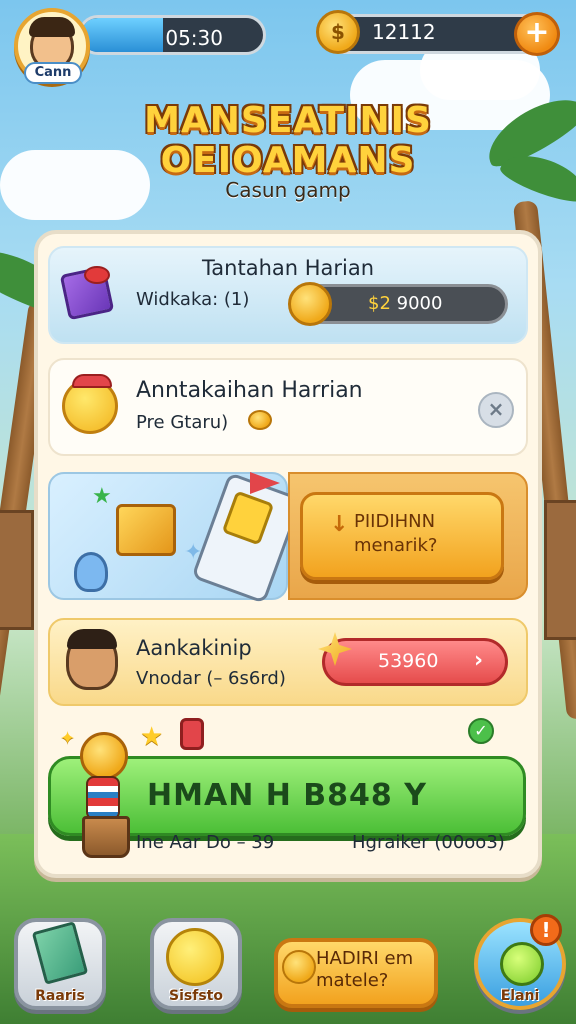 This screenshot has height=1024, width=576. I want to click on game-title-line2: OEIOAMANS, so click(288, 160).